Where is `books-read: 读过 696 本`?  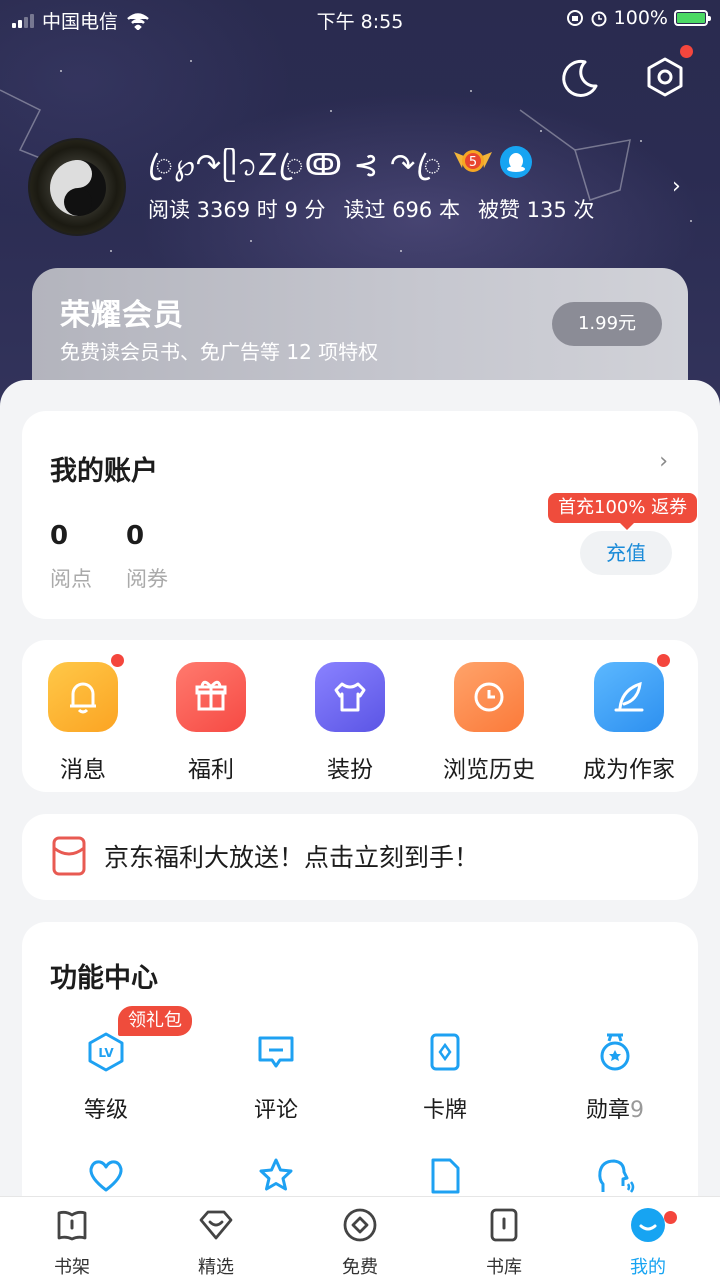
books-read: 读过 696 本 is located at coordinates (401, 210).